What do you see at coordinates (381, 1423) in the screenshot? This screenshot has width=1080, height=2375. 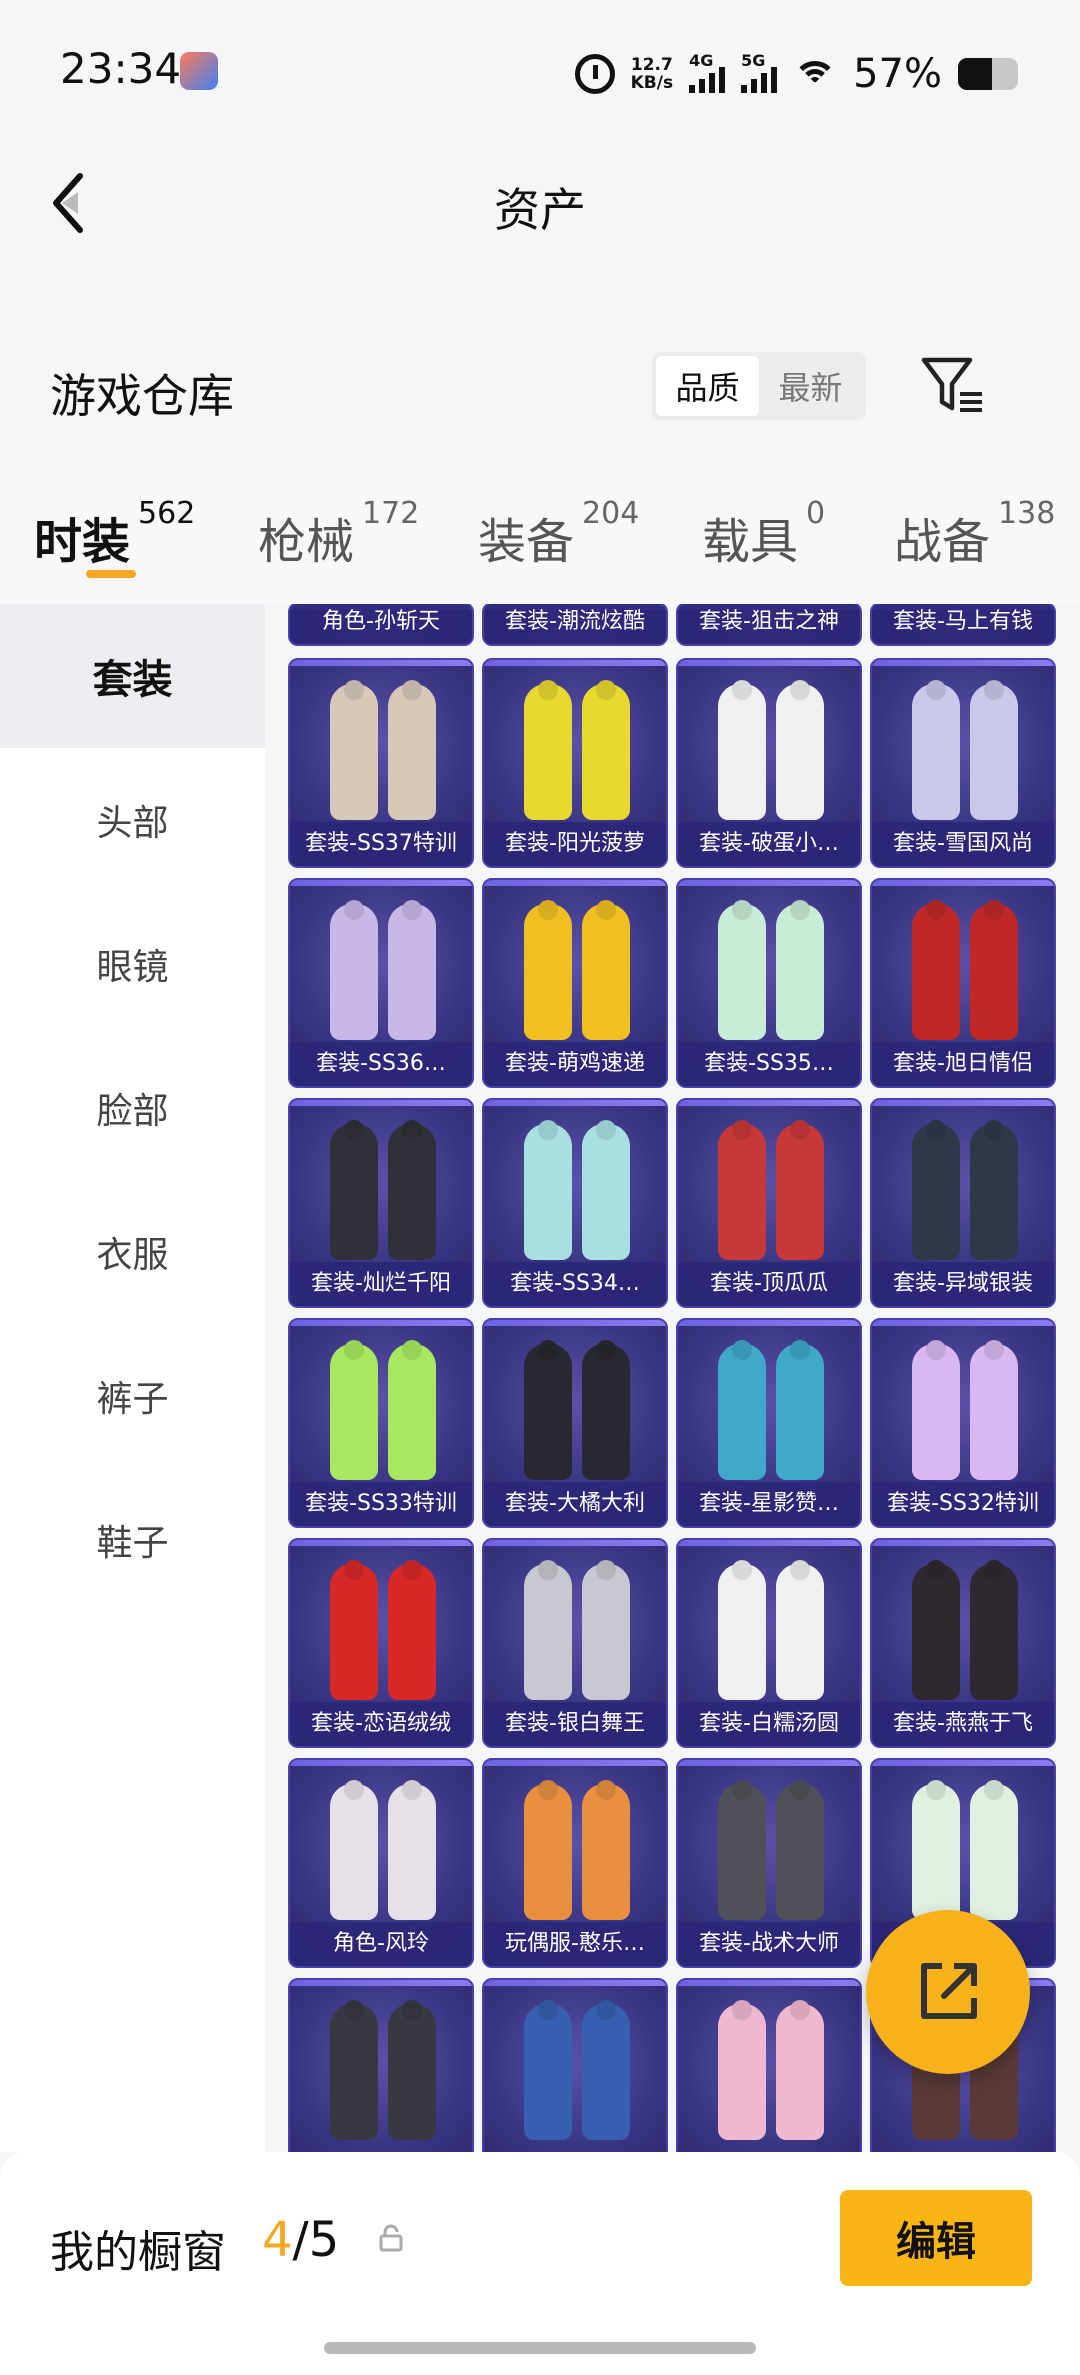 I see `grid-item: 套装-SS33特训` at bounding box center [381, 1423].